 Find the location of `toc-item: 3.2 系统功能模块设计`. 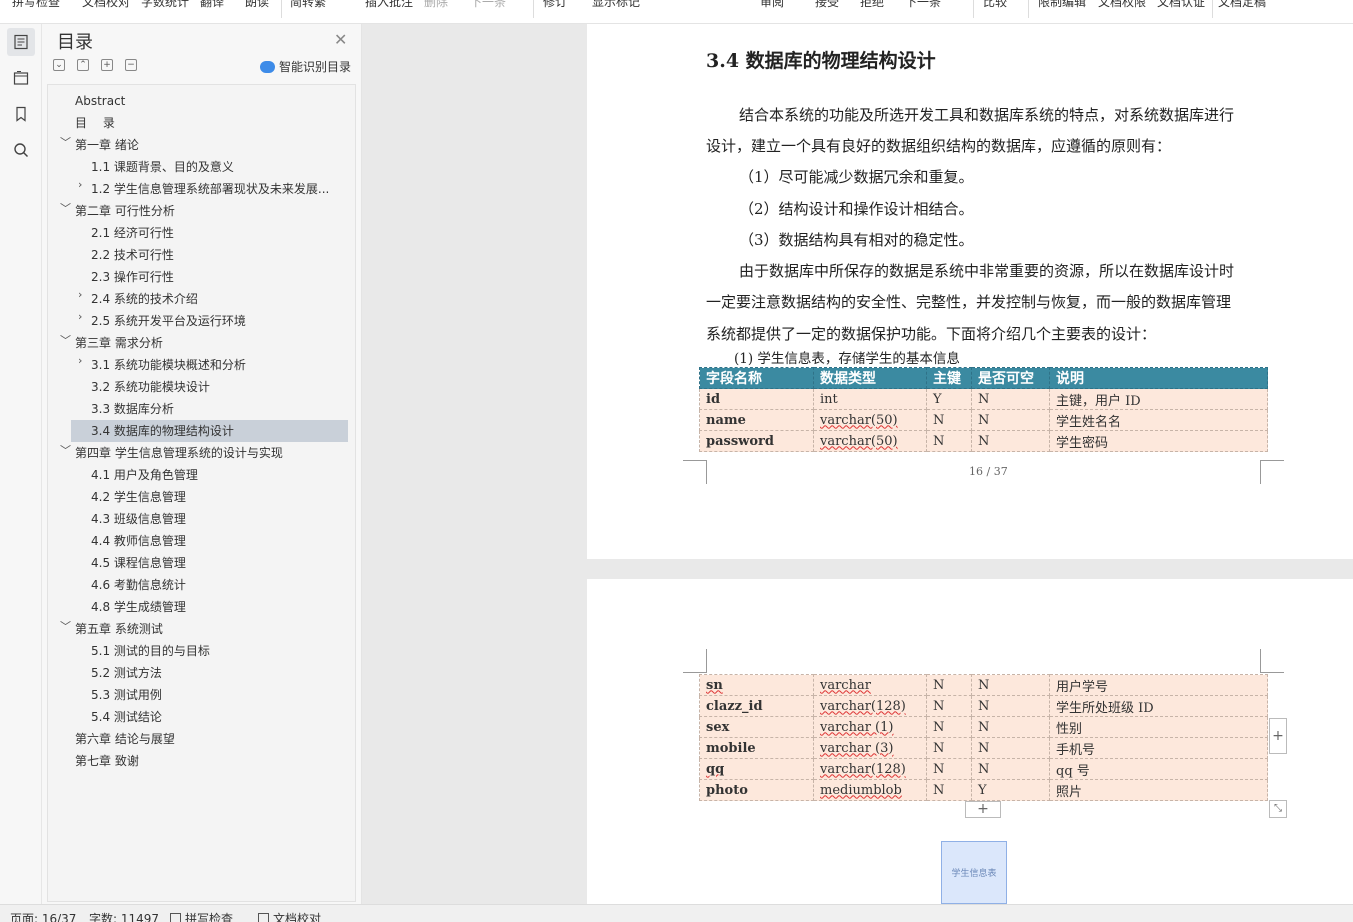

toc-item: 3.2 系统功能模块设计 is located at coordinates (150, 387).